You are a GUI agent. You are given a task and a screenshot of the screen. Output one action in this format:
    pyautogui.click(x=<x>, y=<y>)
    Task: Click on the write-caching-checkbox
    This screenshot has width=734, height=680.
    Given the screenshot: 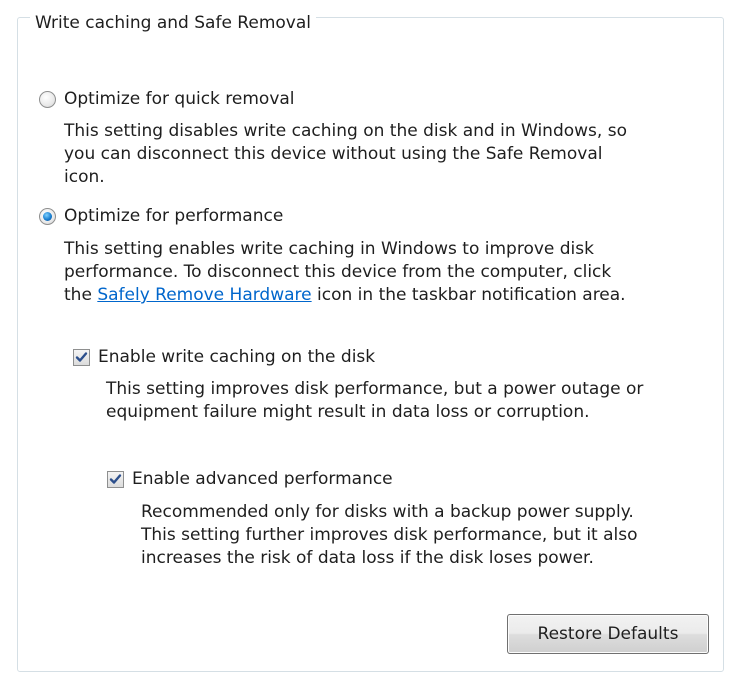 What is the action you would take?
    pyautogui.click(x=81, y=357)
    